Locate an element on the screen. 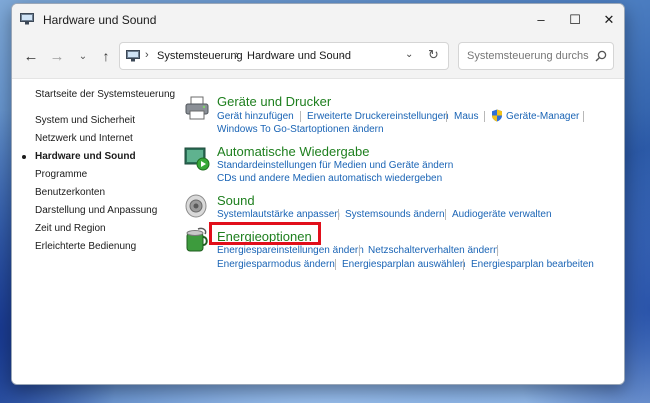 The width and height of the screenshot is (650, 403). minimize-button: – is located at coordinates (541, 19).